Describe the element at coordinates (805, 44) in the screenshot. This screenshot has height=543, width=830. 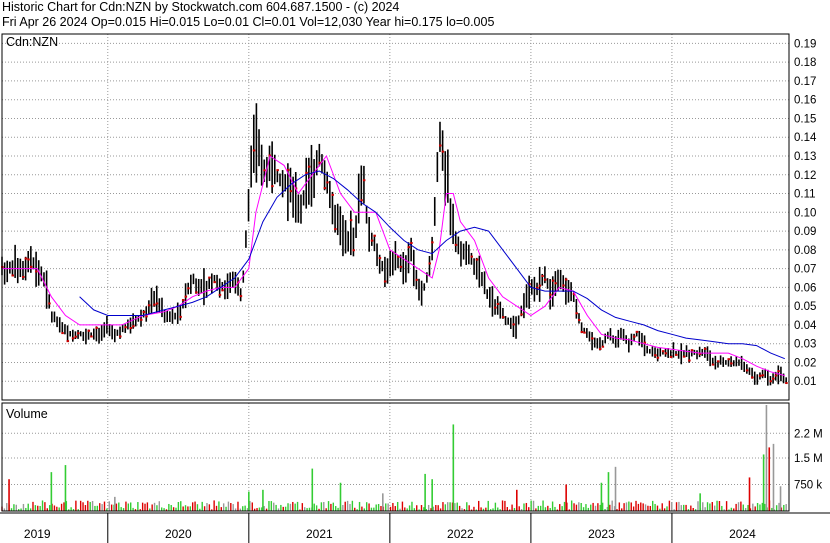
I see `price-tick-label: 0.19` at that location.